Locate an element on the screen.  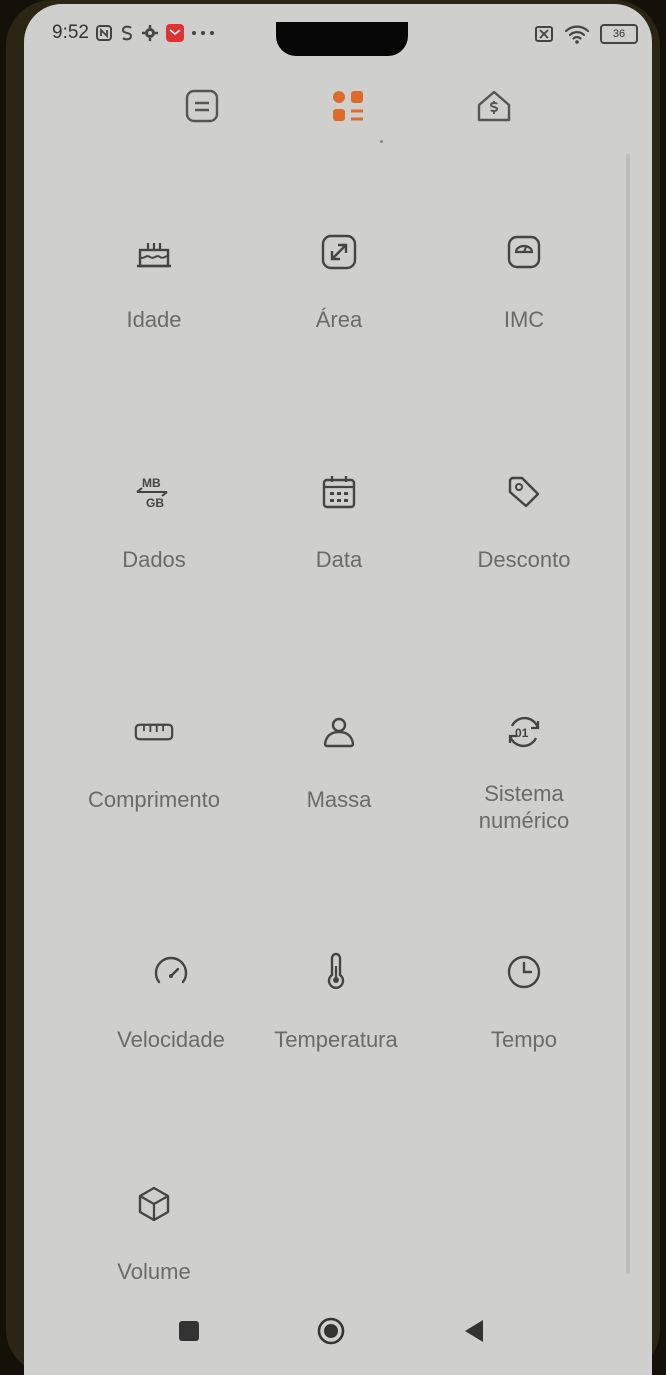
home-button is located at coordinates (331, 1333).